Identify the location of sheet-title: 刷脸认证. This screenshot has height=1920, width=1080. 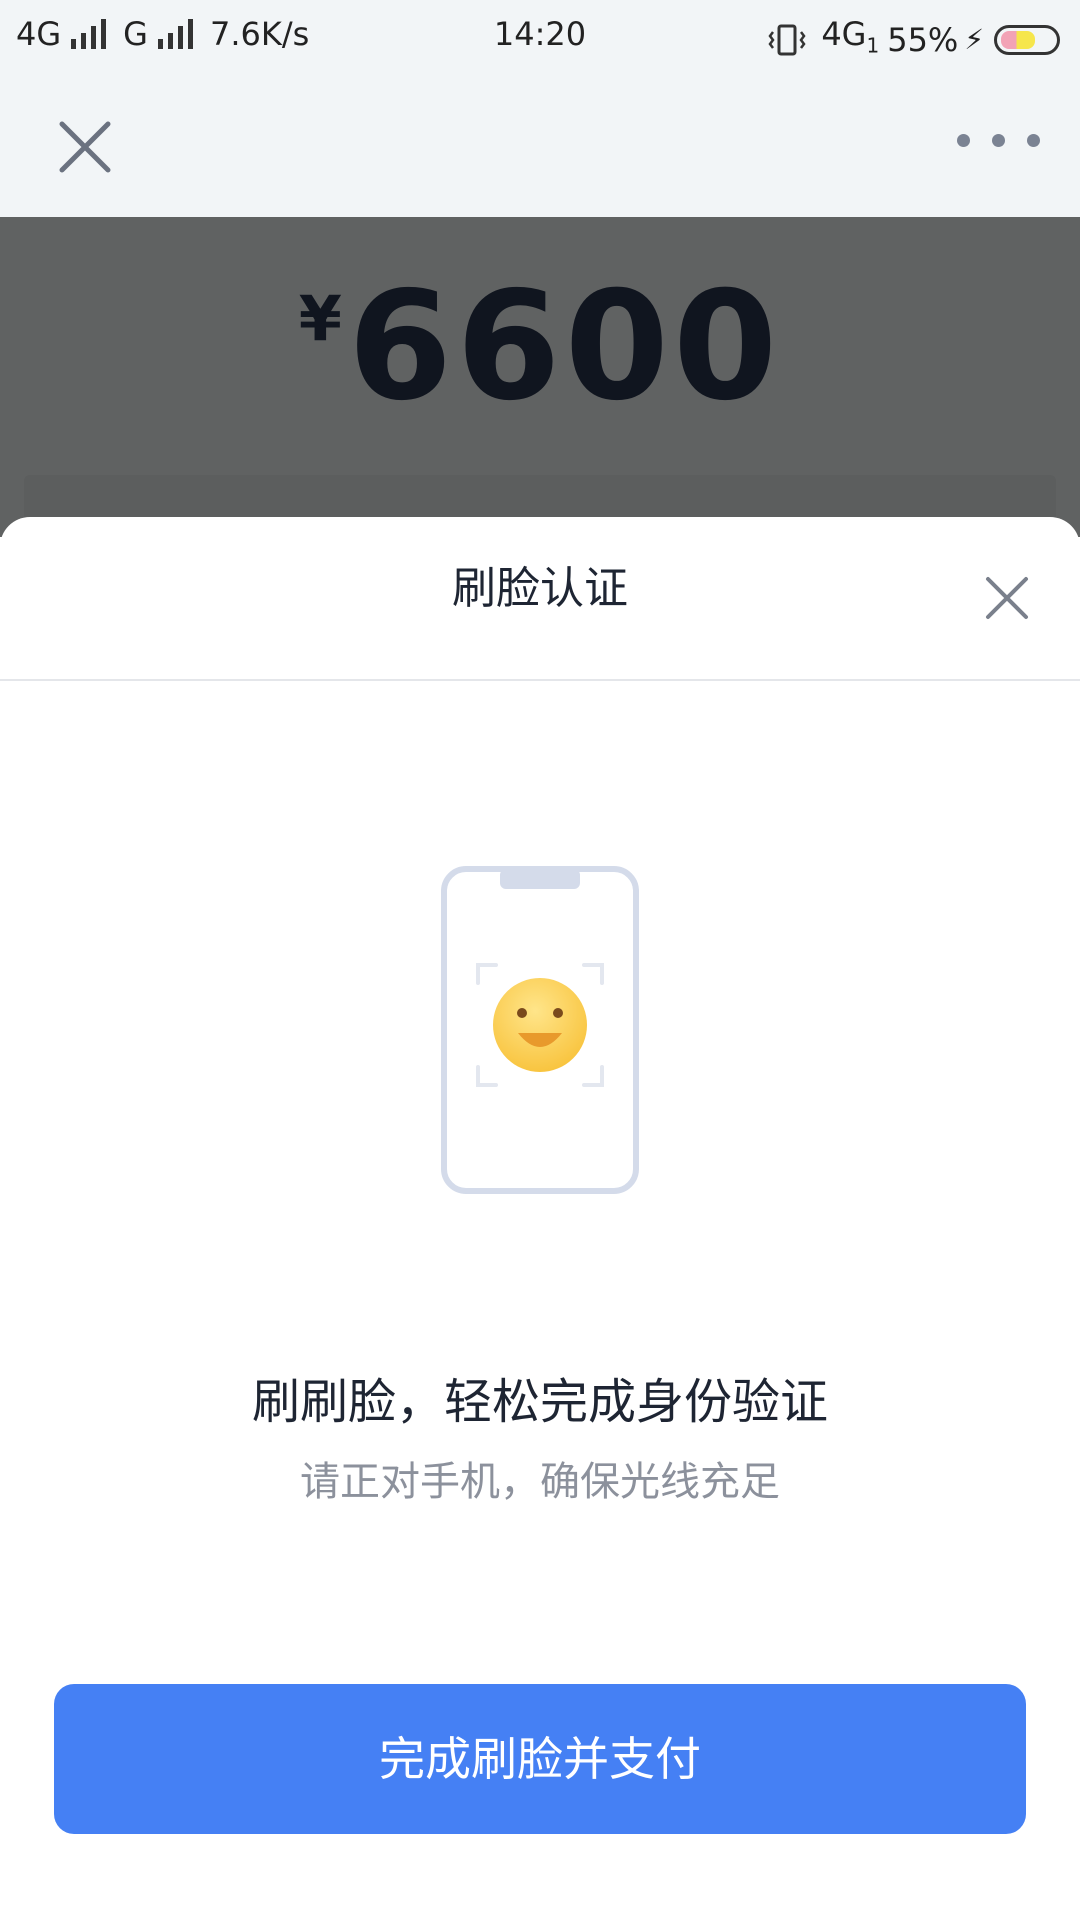
(540, 588).